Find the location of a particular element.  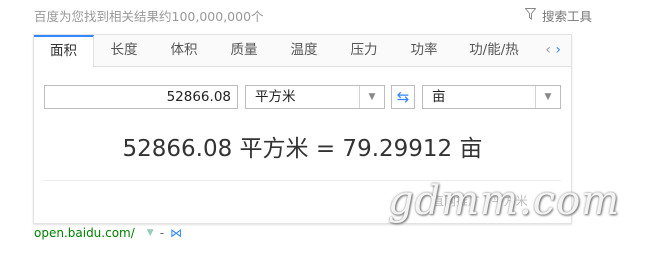

tab-volume: 体积 is located at coordinates (184, 50).